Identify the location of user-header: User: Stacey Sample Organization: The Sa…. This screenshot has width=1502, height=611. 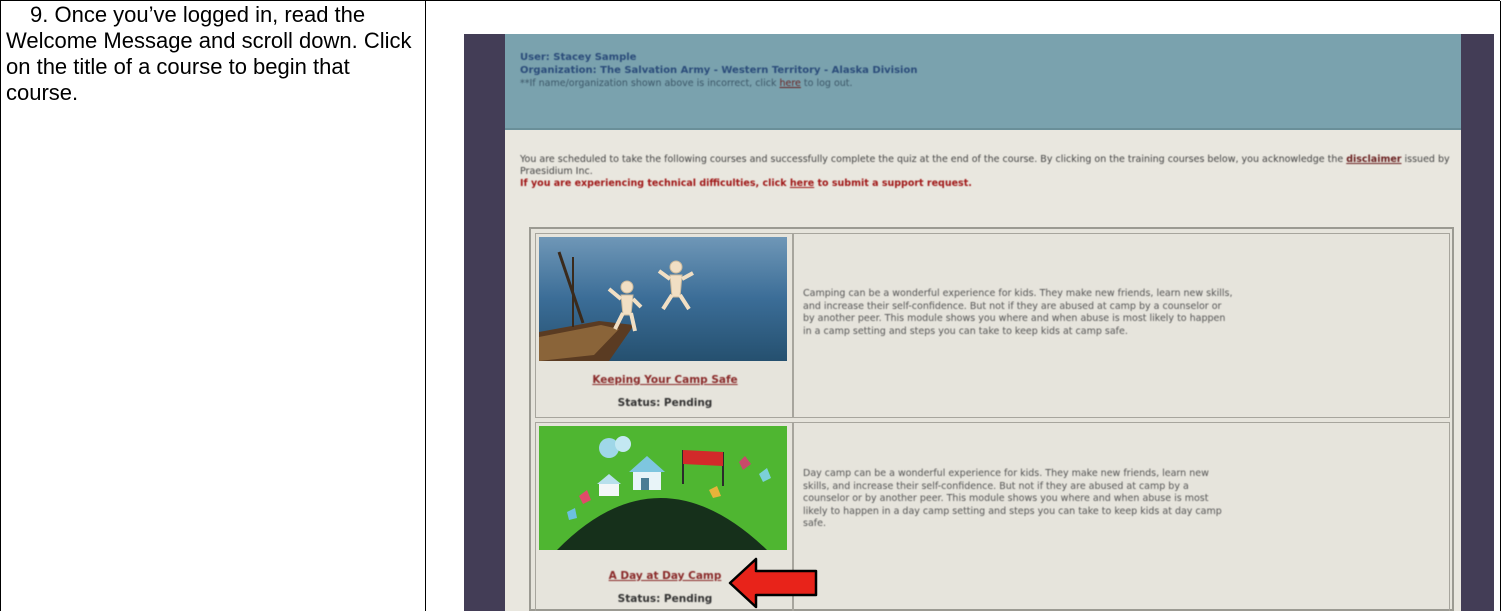
(983, 82).